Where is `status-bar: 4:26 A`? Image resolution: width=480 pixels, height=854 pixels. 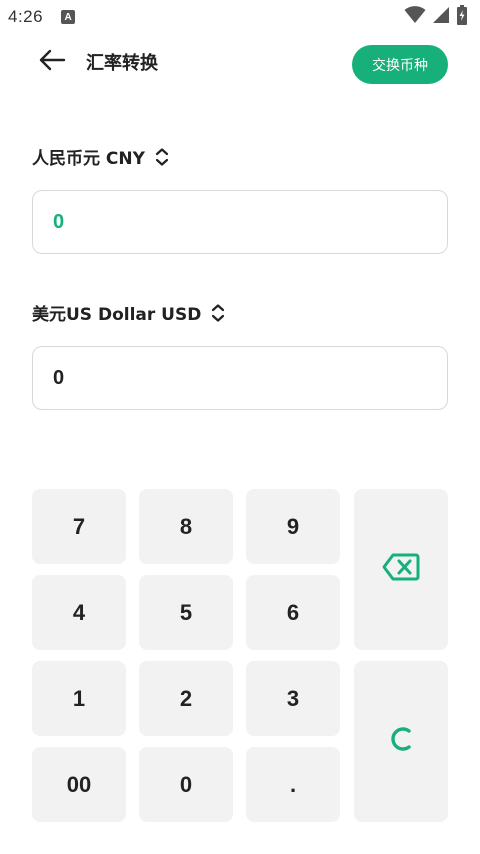
status-bar: 4:26 A is located at coordinates (240, 17).